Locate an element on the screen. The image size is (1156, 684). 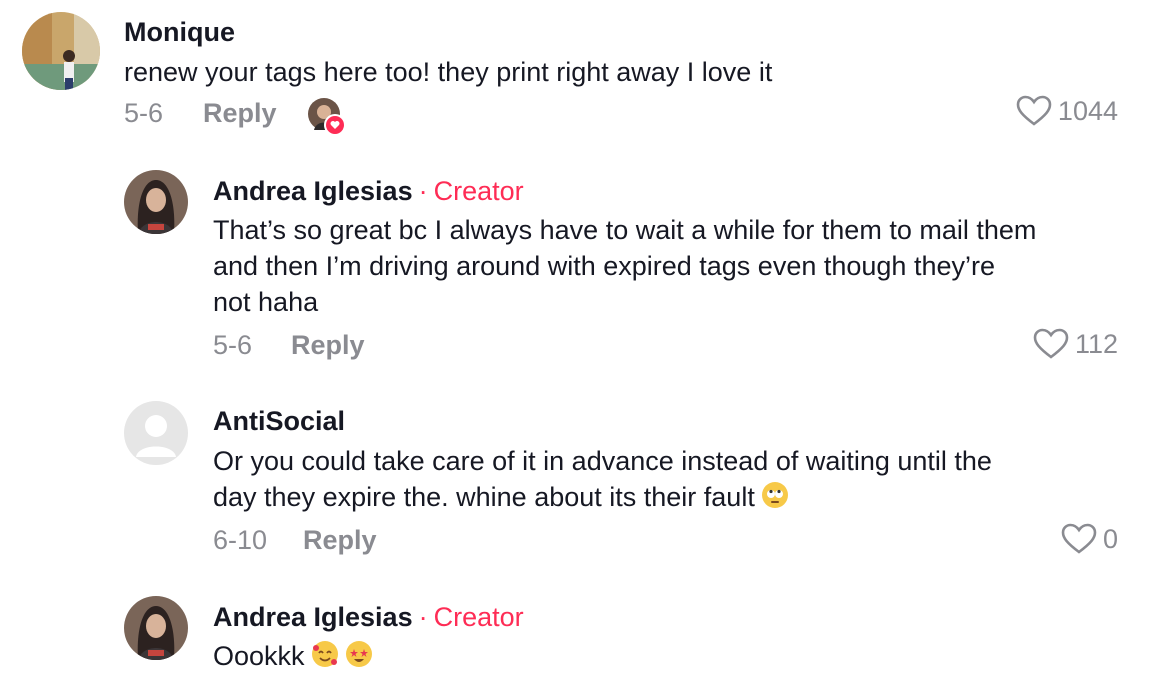
star-struck-emoji-icon is located at coordinates (358, 654).